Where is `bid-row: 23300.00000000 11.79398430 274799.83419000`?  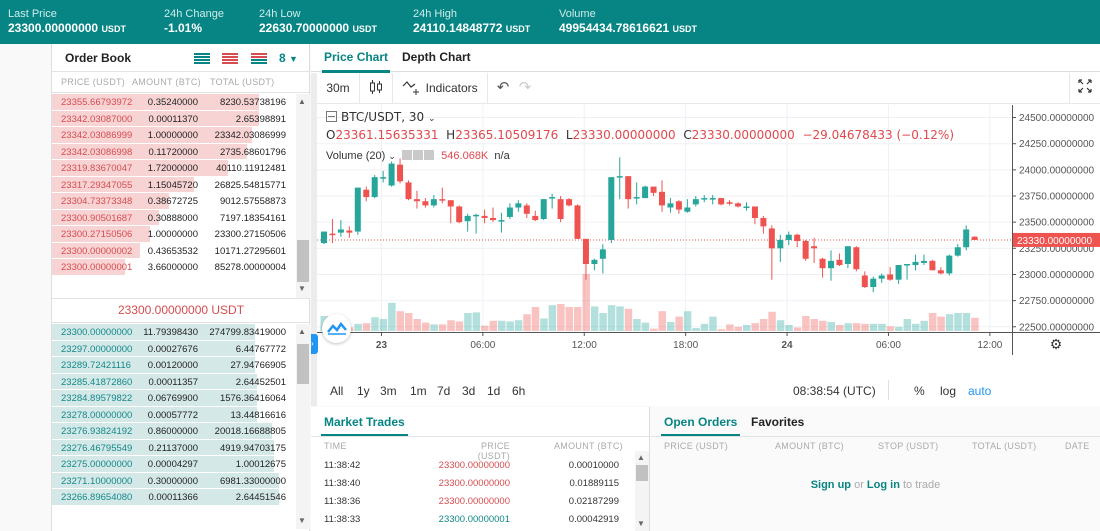 bid-row: 23300.00000000 11.79398430 274799.83419000 is located at coordinates (174, 332).